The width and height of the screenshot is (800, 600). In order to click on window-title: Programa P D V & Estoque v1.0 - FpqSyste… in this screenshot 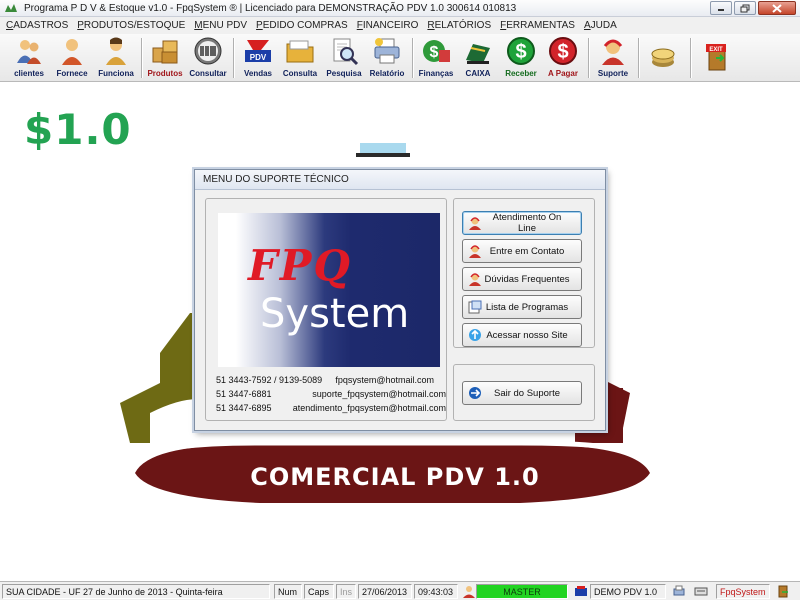, I will do `click(270, 8)`.